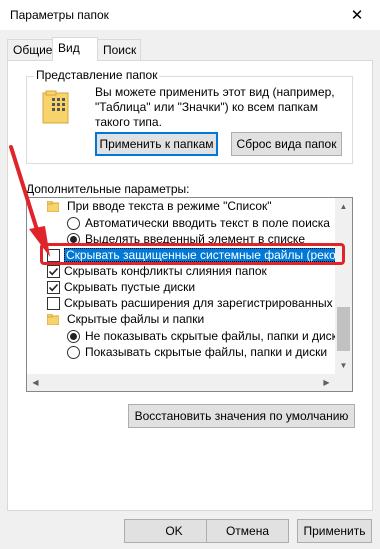 This screenshot has width=380, height=549. I want to click on tab-search: Поиск, so click(119, 49).